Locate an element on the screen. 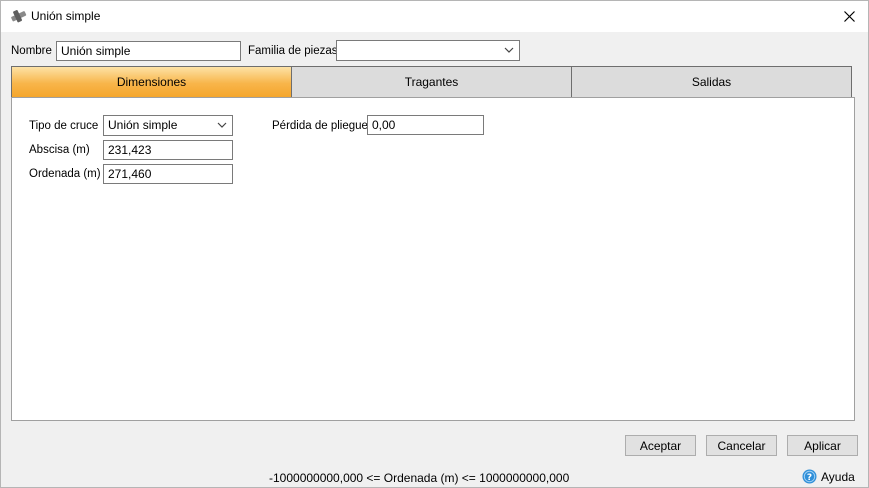 The image size is (869, 488). ordinate-input: 271,460 is located at coordinates (168, 174).